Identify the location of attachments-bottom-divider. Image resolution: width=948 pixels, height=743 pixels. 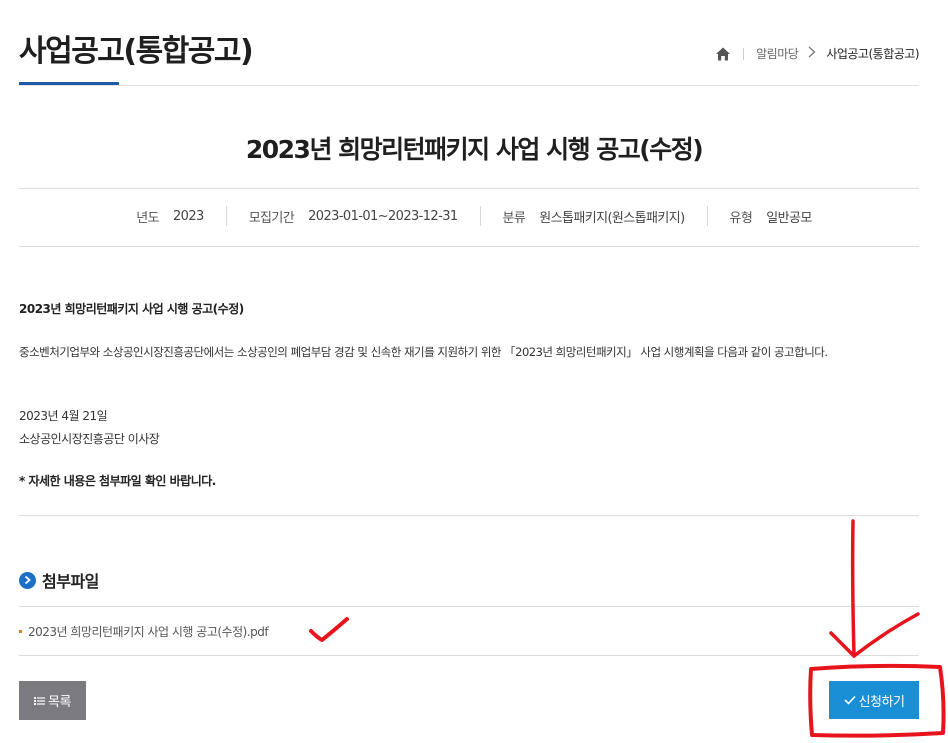
(469, 655).